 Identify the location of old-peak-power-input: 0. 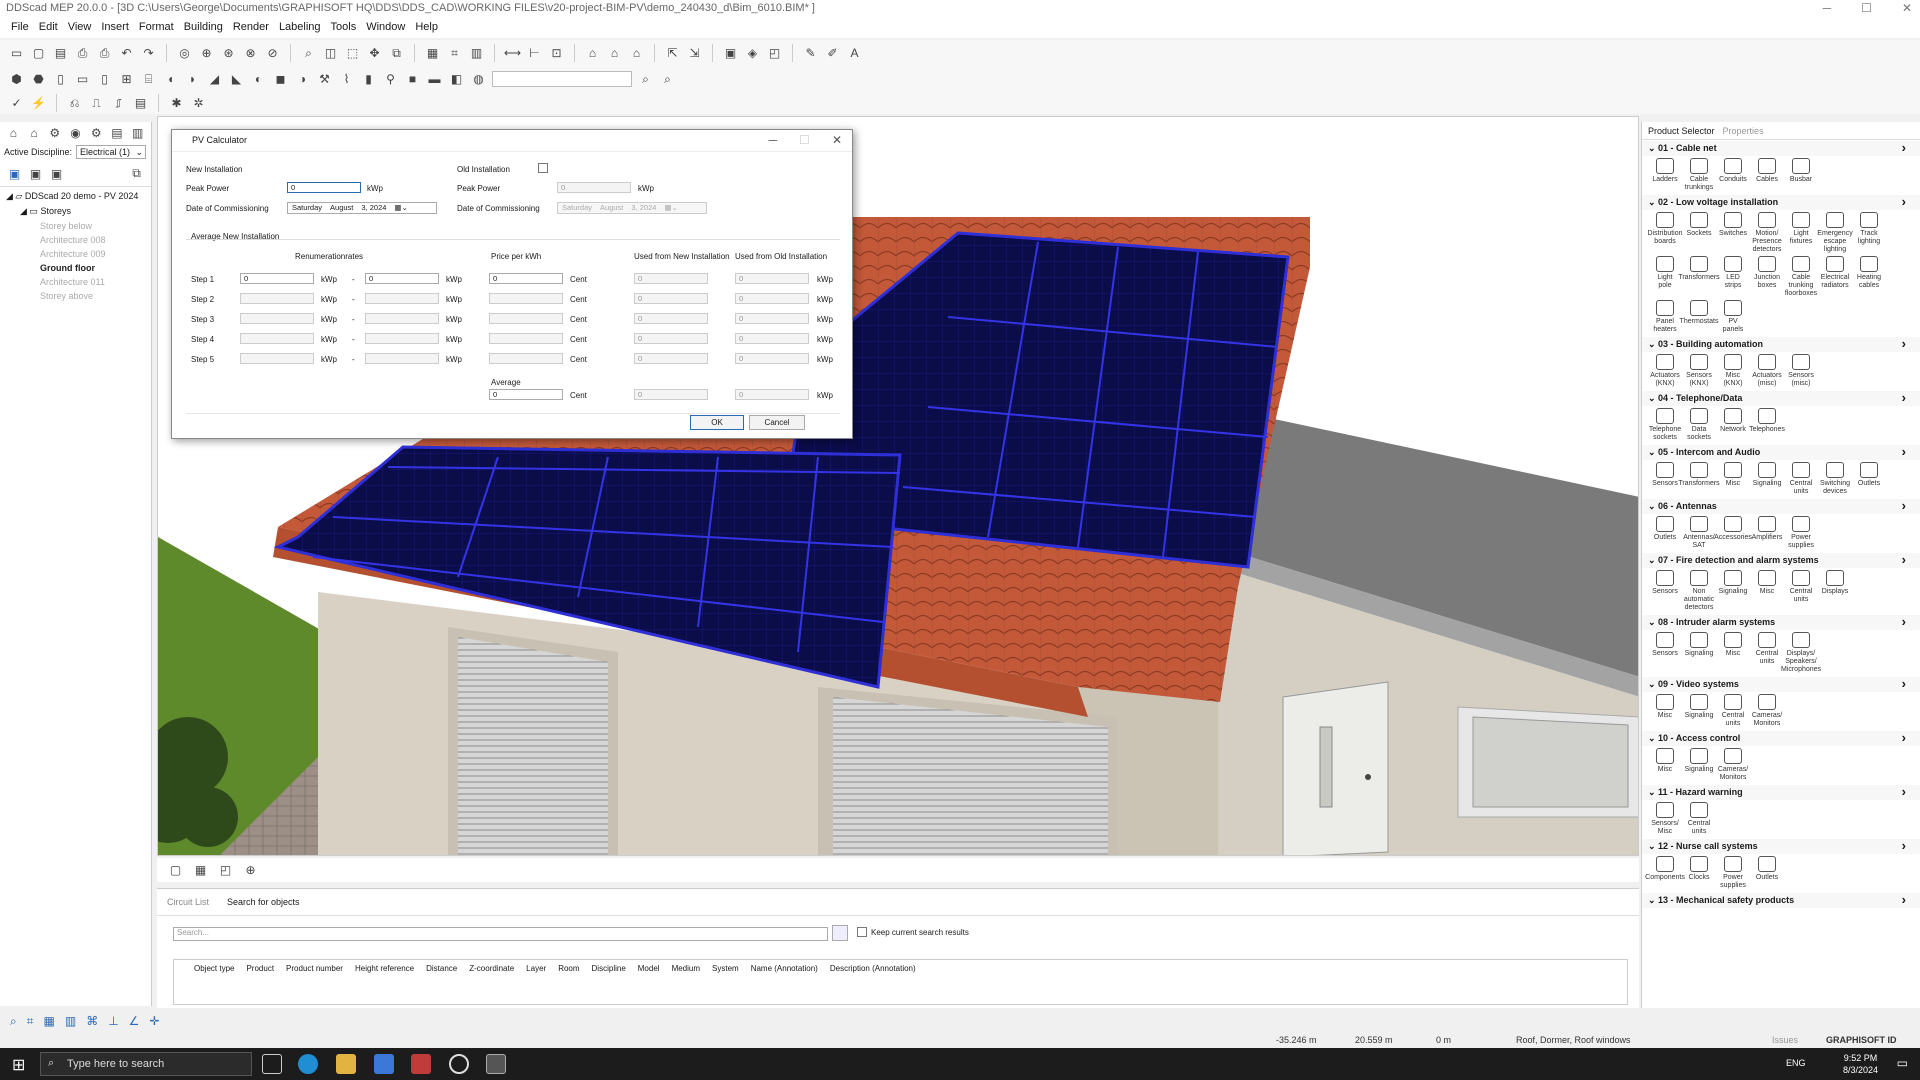
(594, 187).